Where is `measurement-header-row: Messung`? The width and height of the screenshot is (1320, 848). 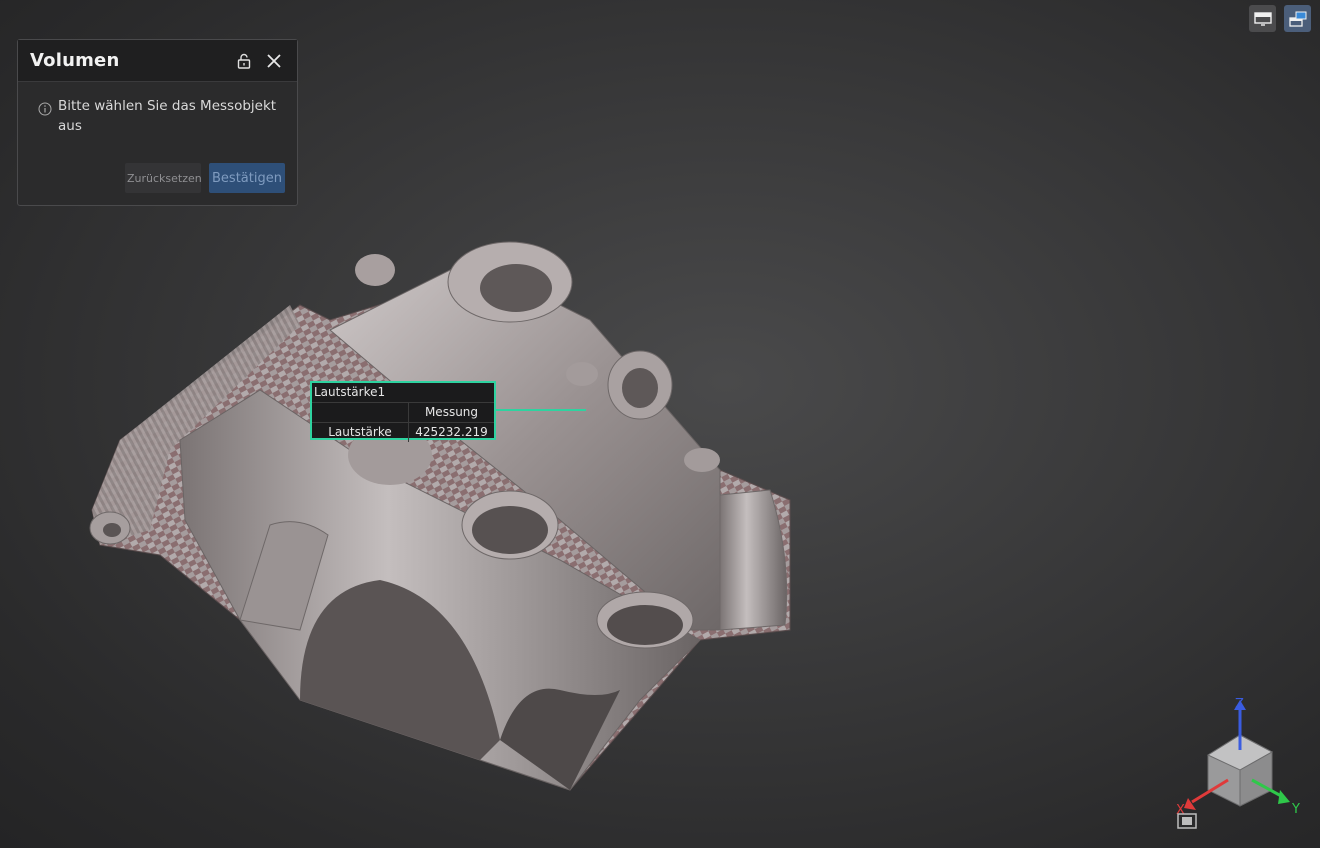
measurement-header-row: Messung is located at coordinates (403, 413).